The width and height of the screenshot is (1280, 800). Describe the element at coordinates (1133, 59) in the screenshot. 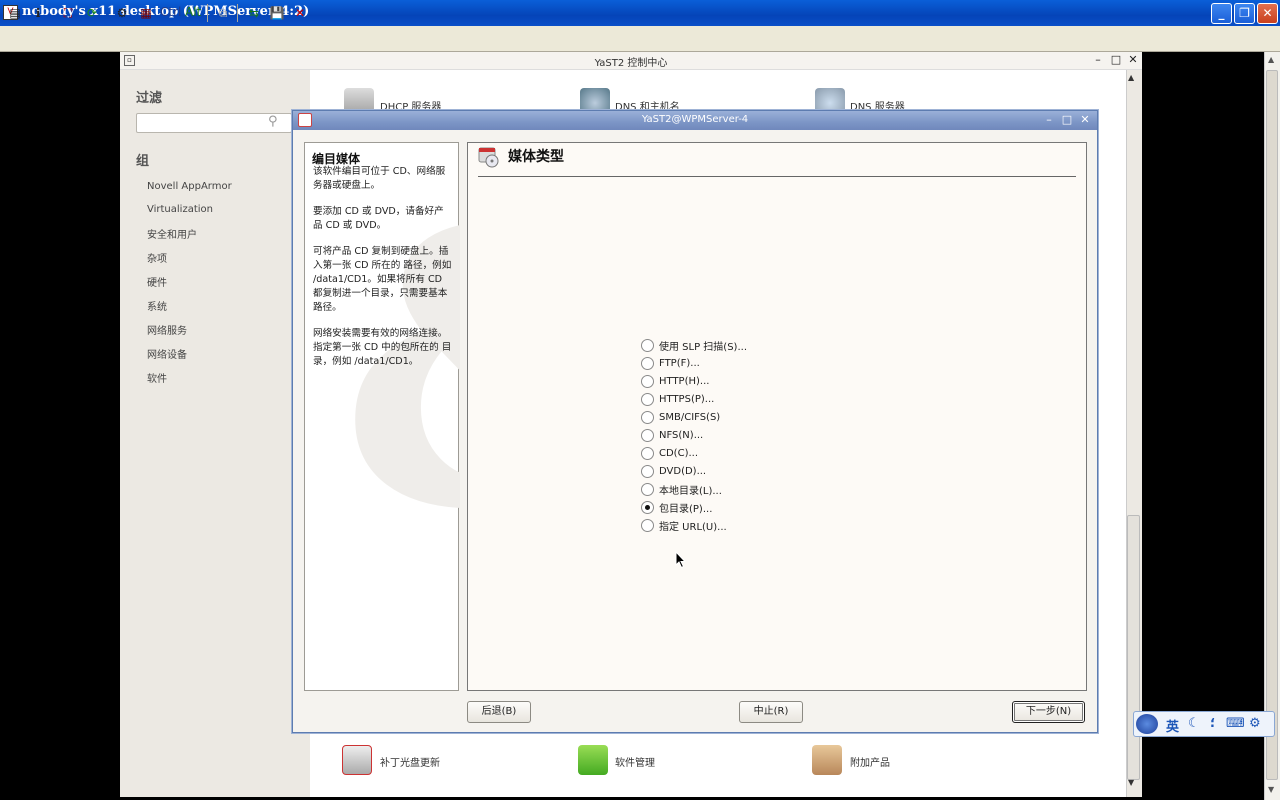

I see `yast-close-button: ✕` at that location.